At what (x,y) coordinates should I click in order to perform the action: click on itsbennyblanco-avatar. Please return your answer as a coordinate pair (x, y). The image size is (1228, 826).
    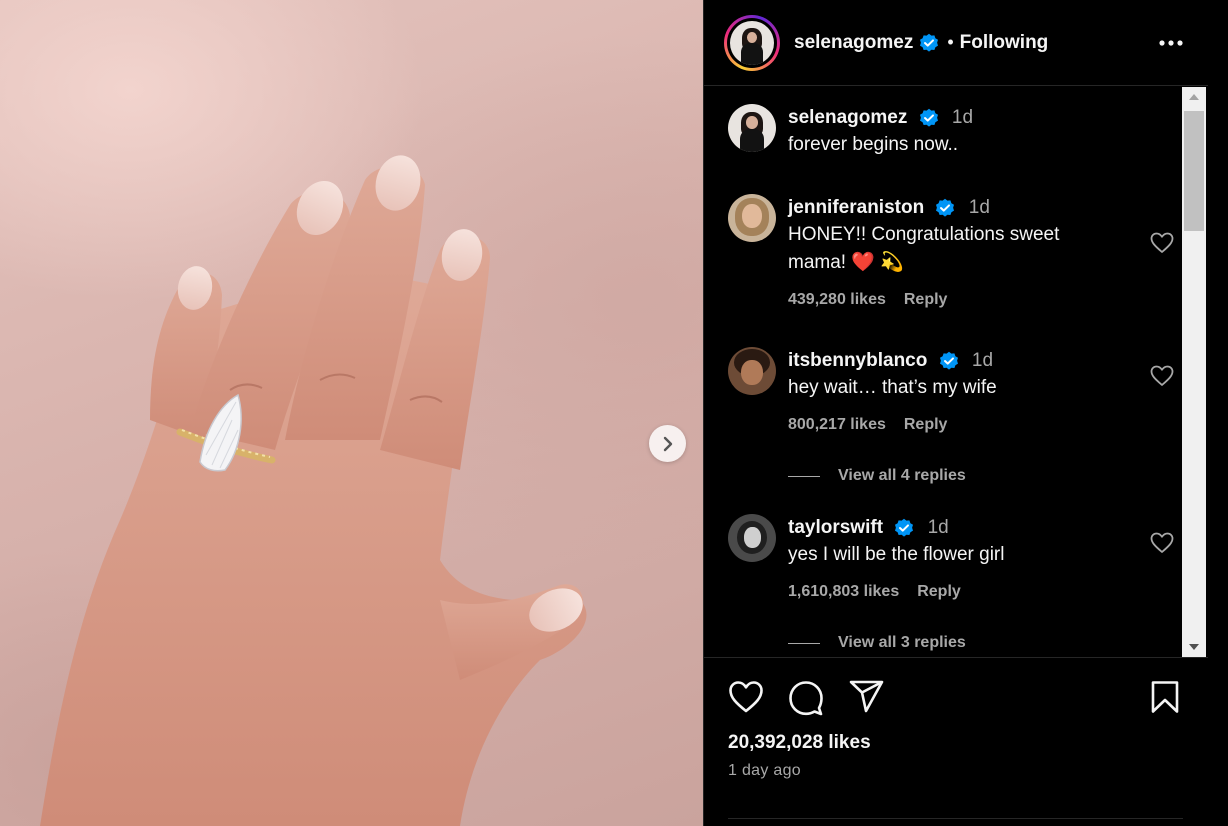
    Looking at the image, I should click on (752, 371).